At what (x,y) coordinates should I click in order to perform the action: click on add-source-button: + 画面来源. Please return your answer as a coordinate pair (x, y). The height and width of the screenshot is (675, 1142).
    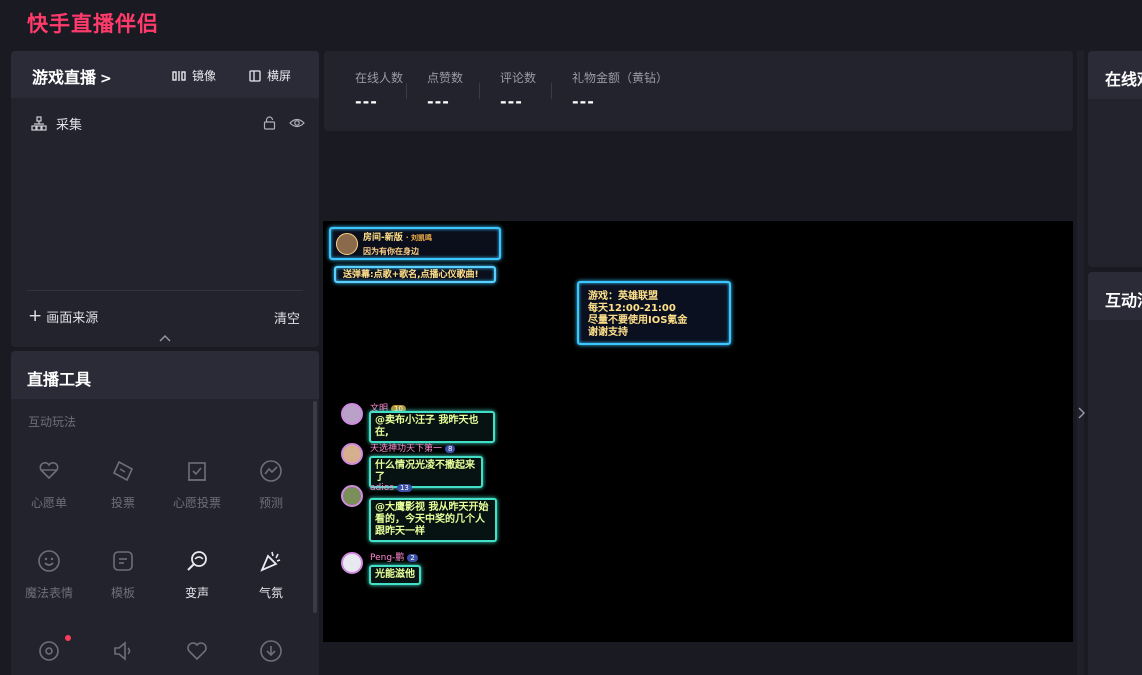
    Looking at the image, I should click on (63, 316).